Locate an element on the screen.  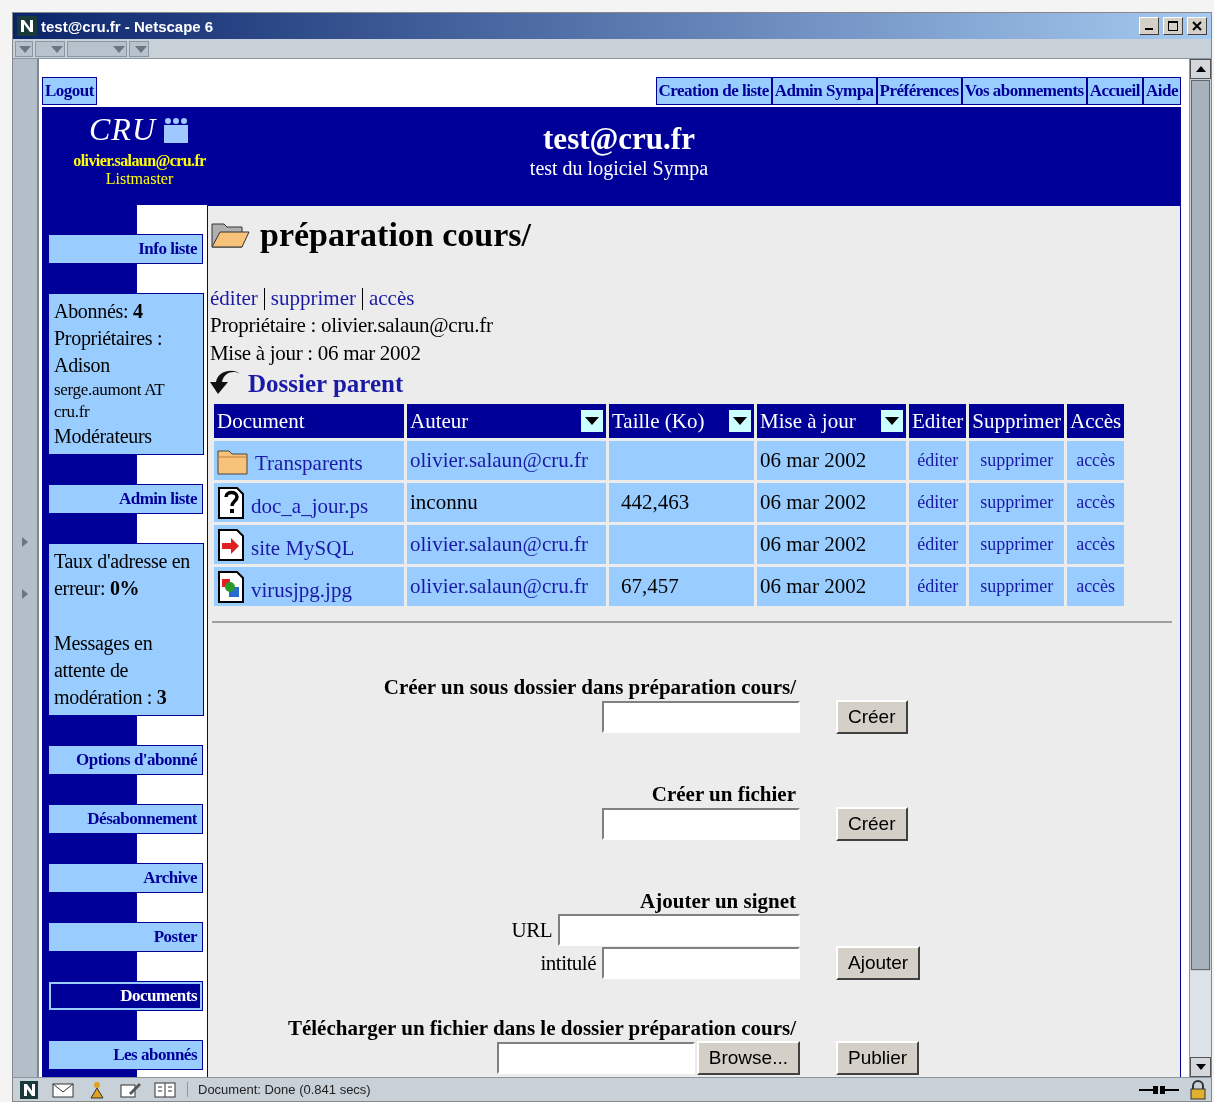
address-book-icon is located at coordinates (165, 1089).